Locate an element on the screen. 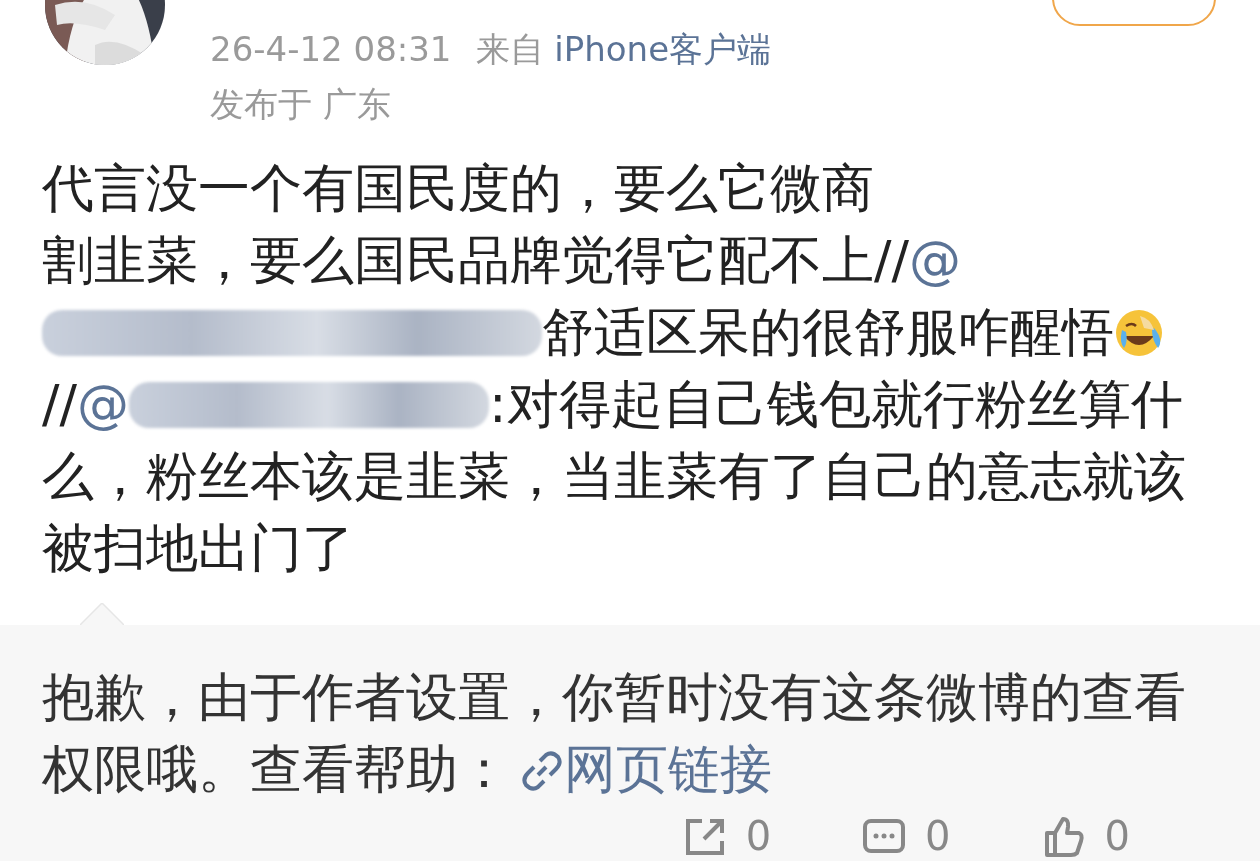  source-label: 来自 is located at coordinates (509, 49).